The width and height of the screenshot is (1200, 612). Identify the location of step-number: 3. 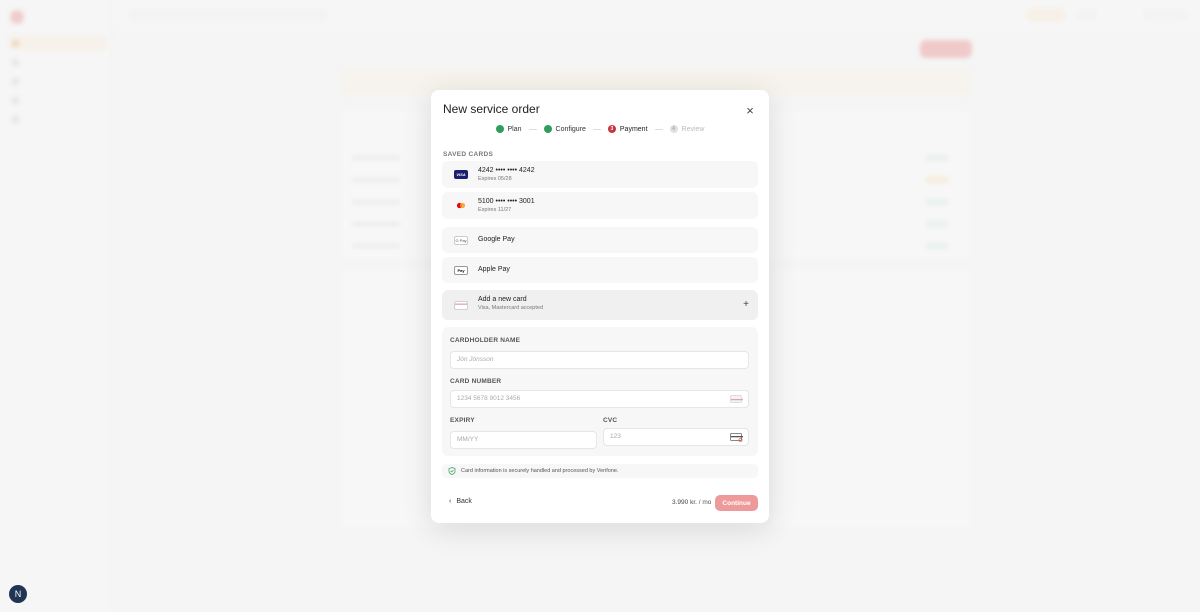
(611, 129).